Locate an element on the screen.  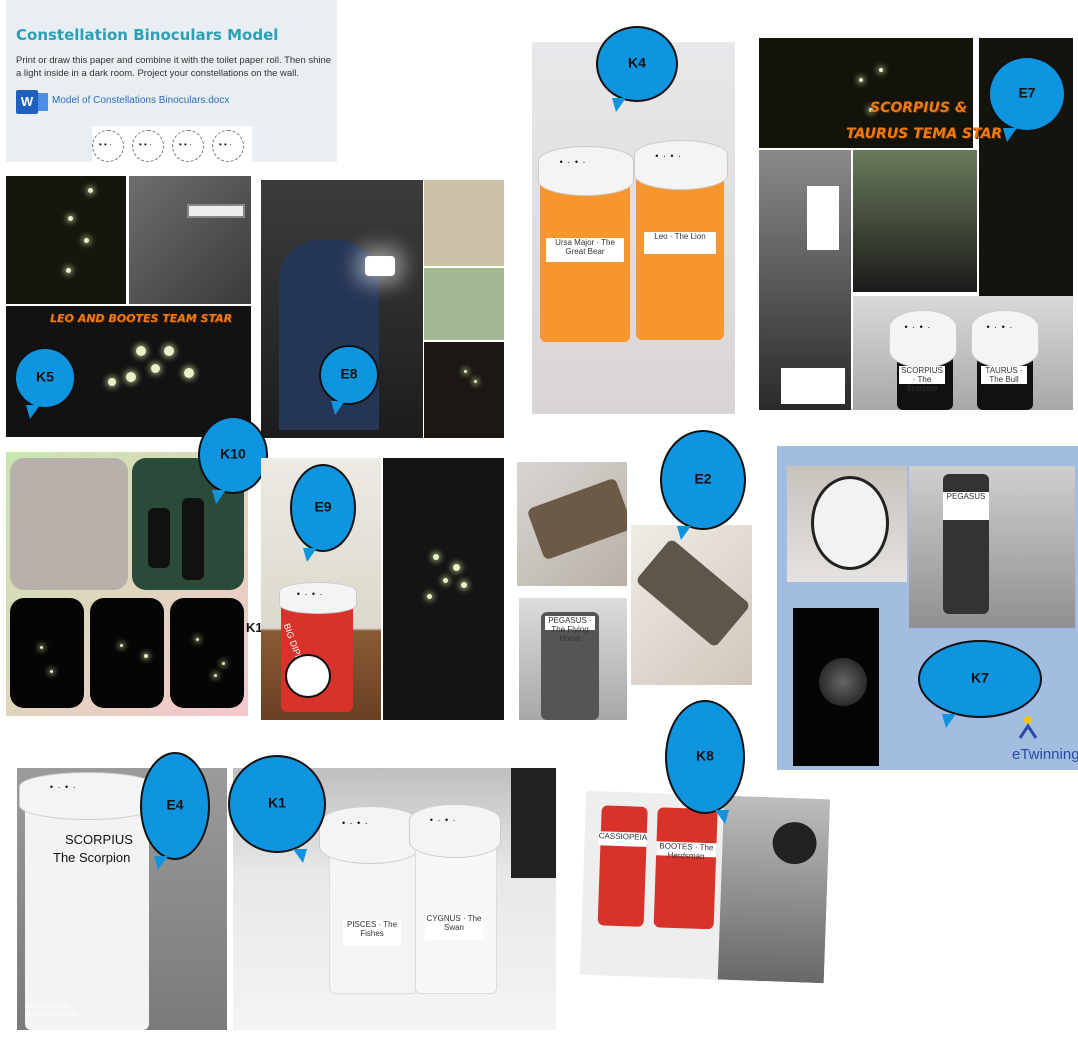
k7-speech-bubble: K7 is located at coordinates (980, 684).